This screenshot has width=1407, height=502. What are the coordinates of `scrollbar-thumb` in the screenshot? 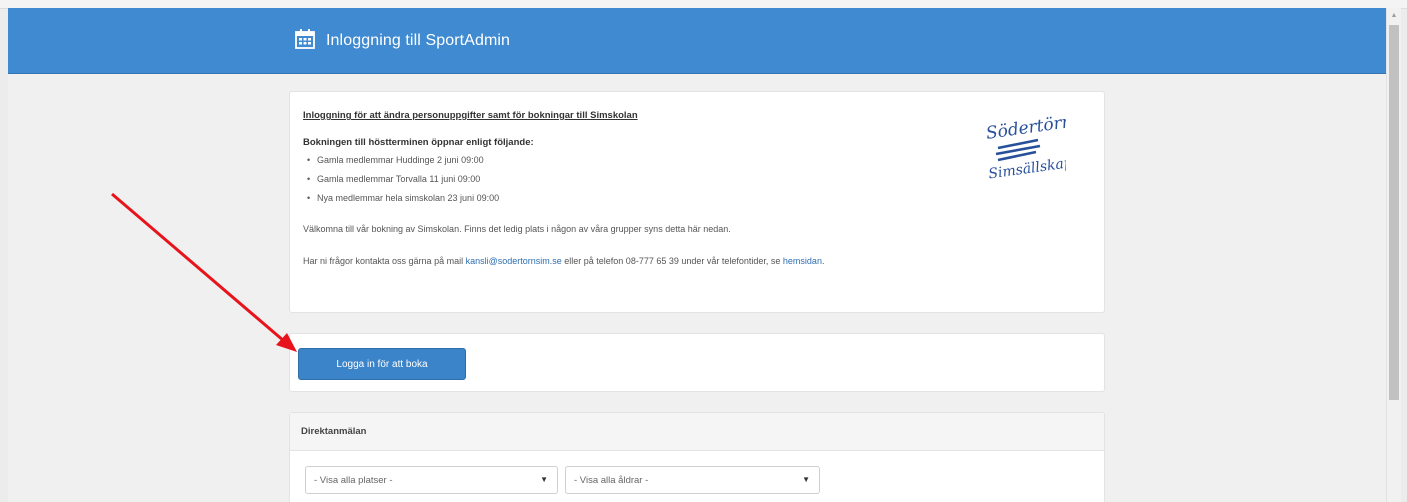 It's located at (1394, 212).